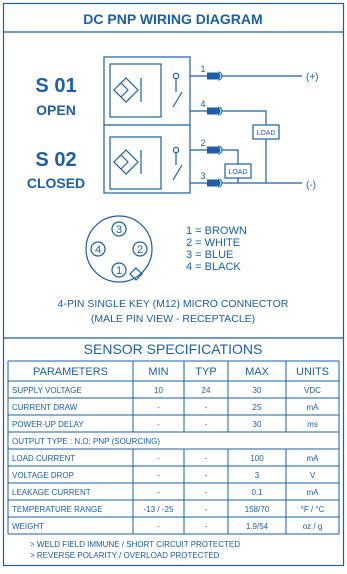 The image size is (347, 574). What do you see at coordinates (125, 555) in the screenshot?
I see `note-reverse-polarity: > REVERSE POLARITY / OVERLOAD PROTECTED` at bounding box center [125, 555].